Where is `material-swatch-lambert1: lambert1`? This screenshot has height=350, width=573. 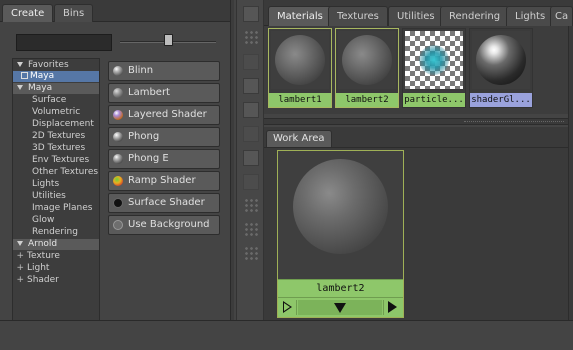 material-swatch-lambert1: lambert1 is located at coordinates (300, 68).